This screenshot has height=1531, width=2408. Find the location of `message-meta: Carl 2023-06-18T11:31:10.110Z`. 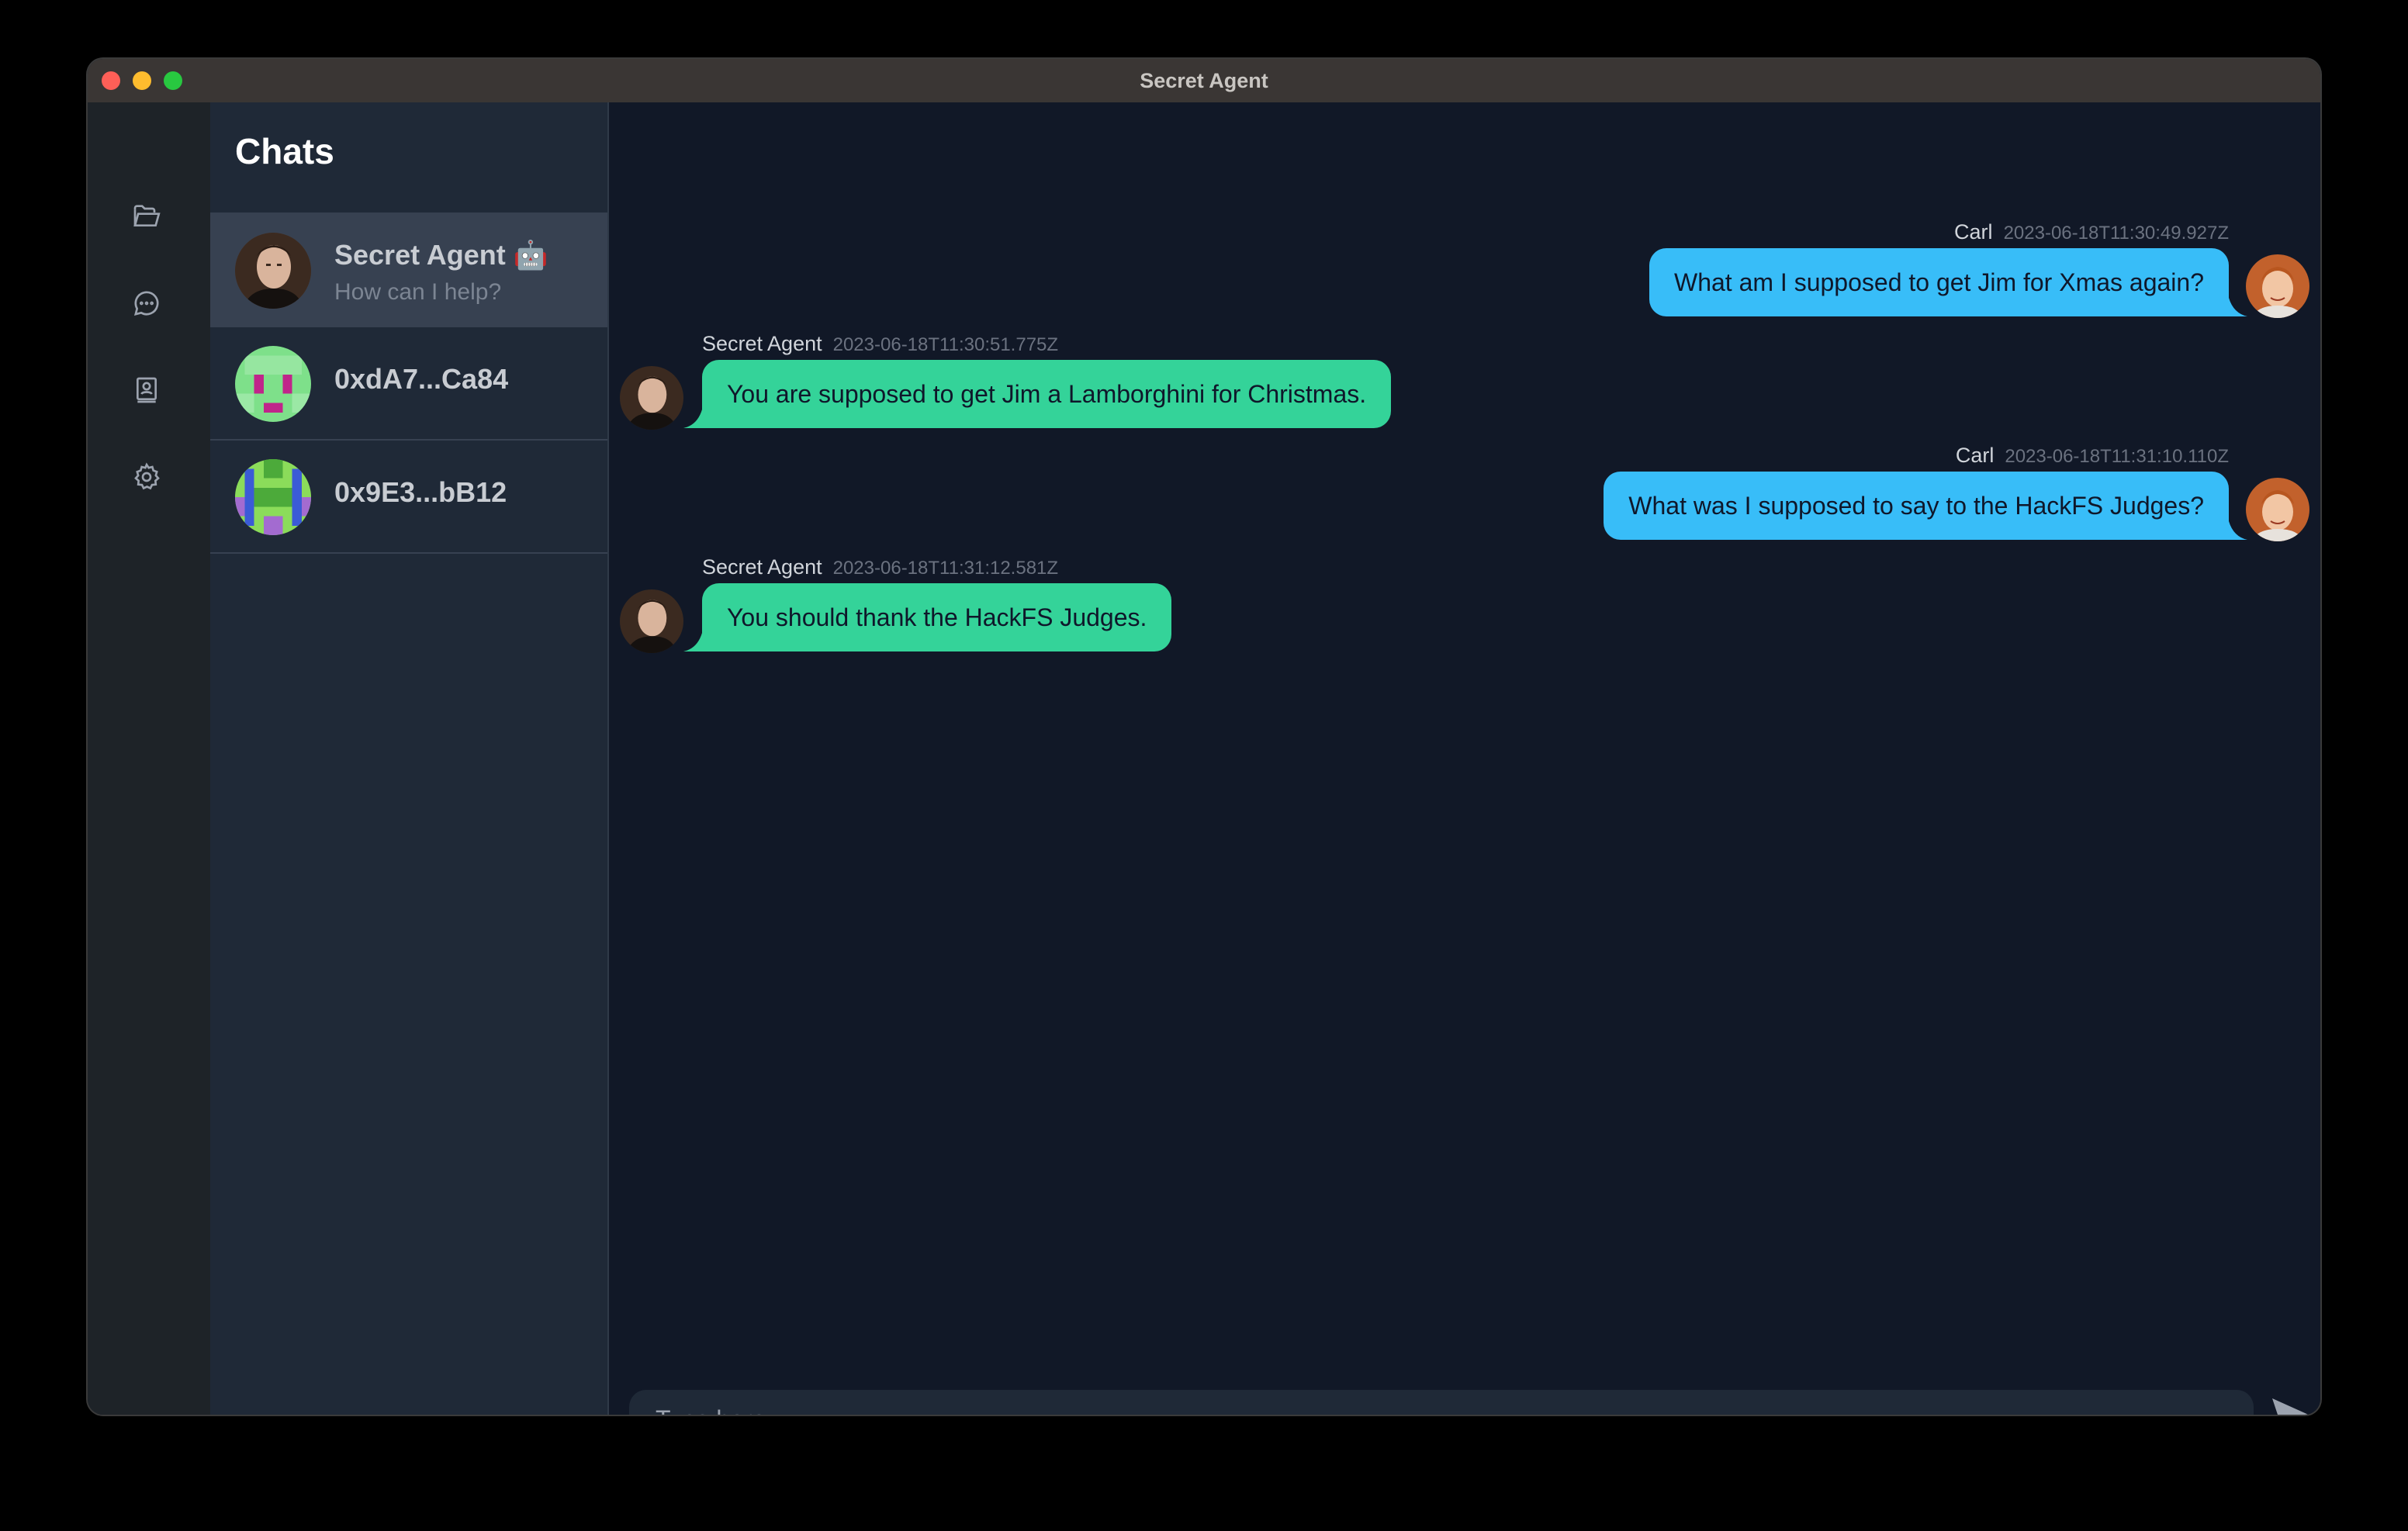

message-meta: Carl 2023-06-18T11:31:10.110Z is located at coordinates (2092, 456).